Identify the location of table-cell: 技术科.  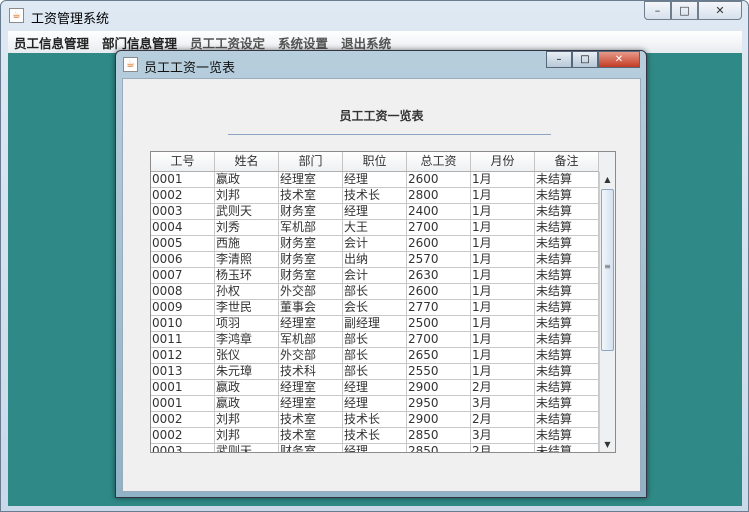
(311, 371).